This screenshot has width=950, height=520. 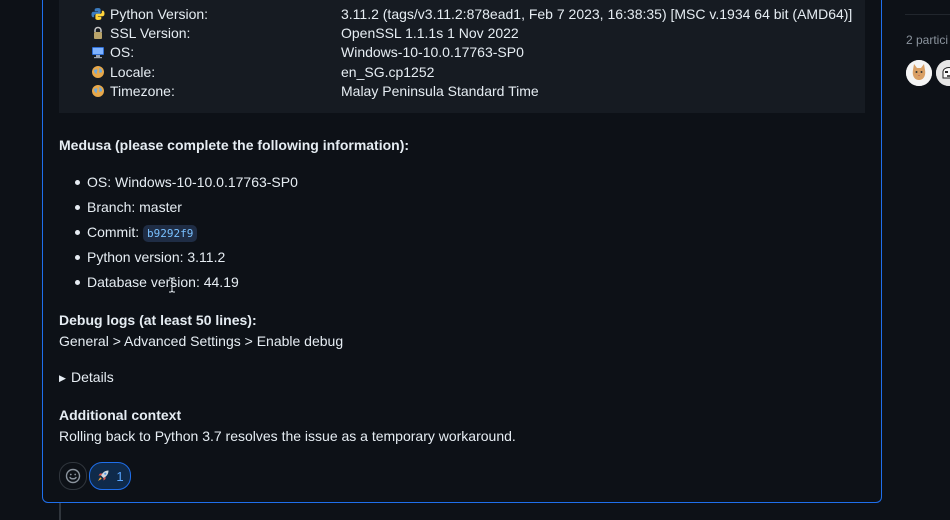 I want to click on sysinfo-label: Timezone:, so click(x=142, y=91).